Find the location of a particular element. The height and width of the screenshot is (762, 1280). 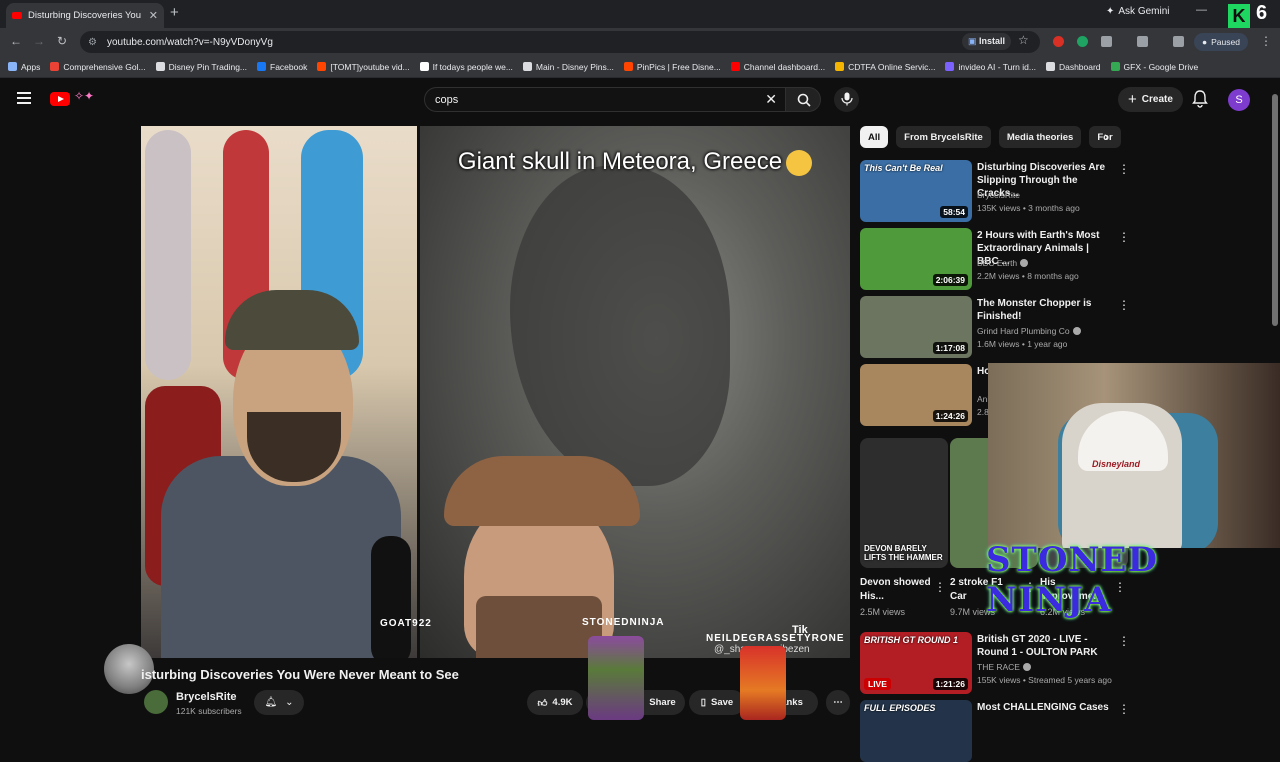

channel-avatar is located at coordinates (156, 702).